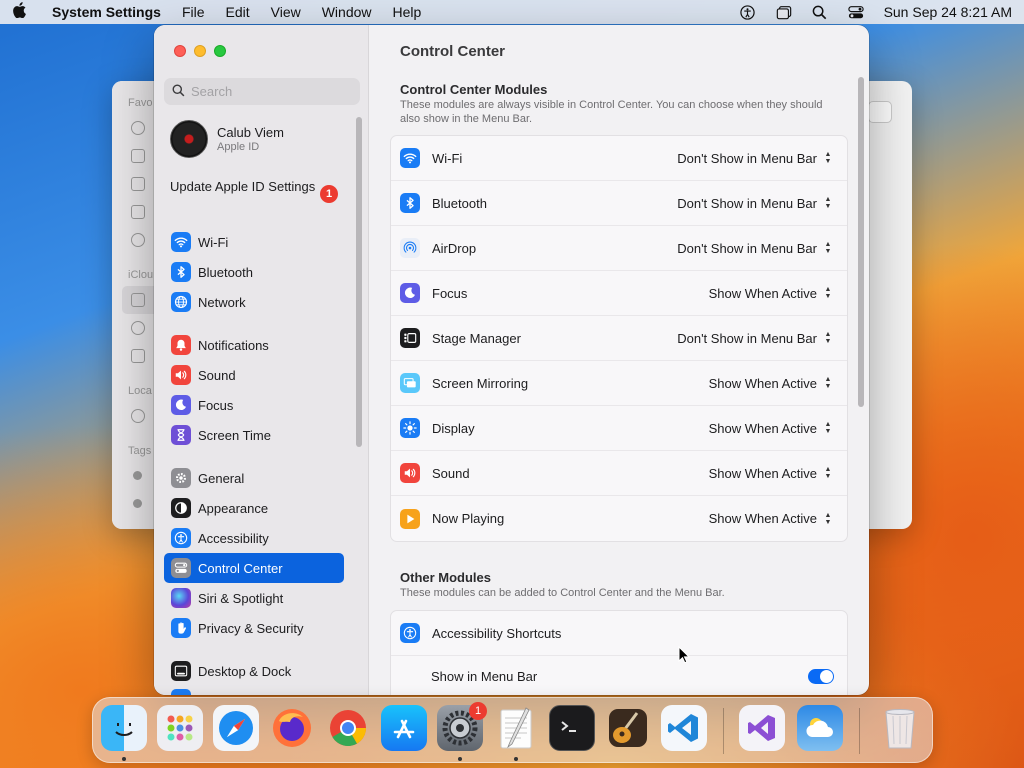 This screenshot has width=1024, height=768. What do you see at coordinates (138, 356) in the screenshot?
I see `shared-folder-icon` at bounding box center [138, 356].